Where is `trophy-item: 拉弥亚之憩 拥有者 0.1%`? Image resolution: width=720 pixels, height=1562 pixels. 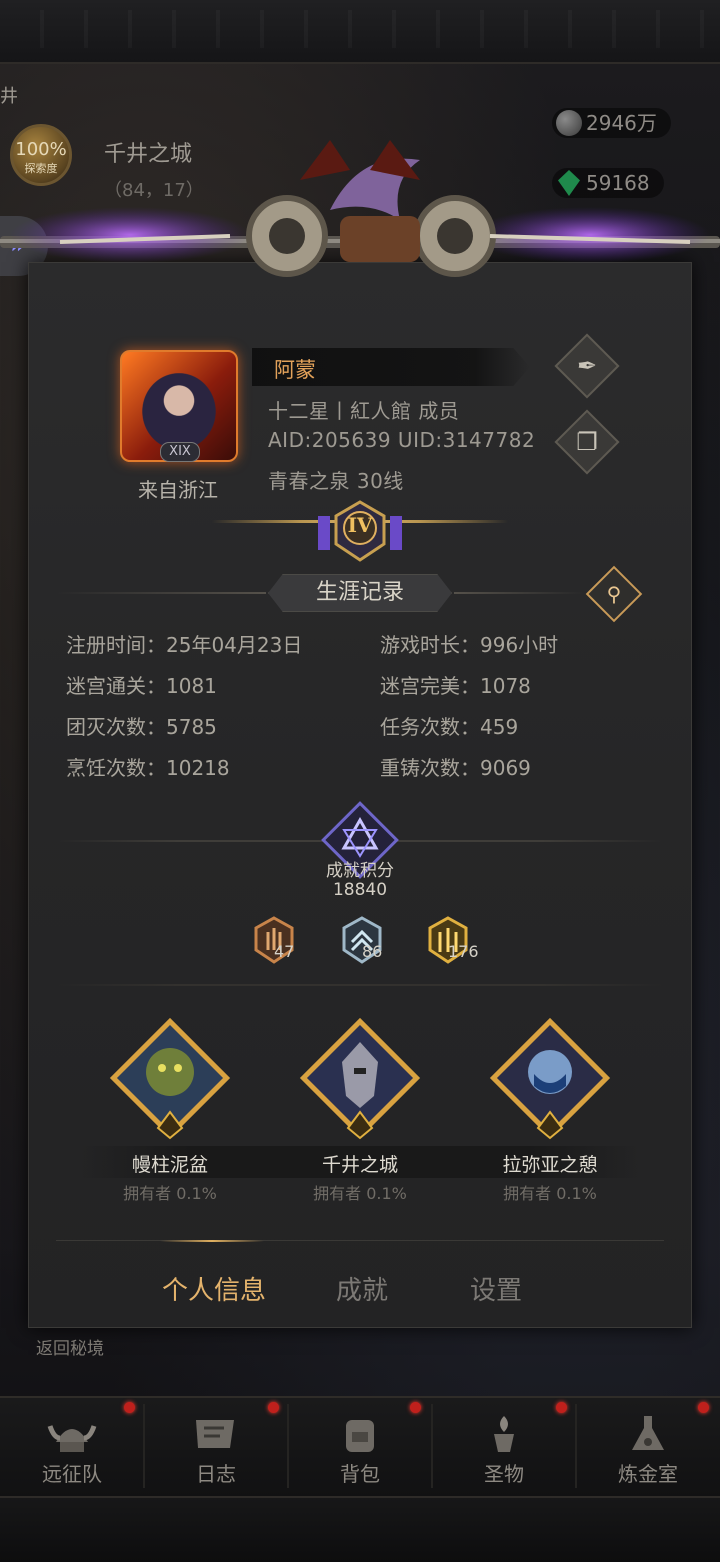
trophy-item: 拉弥亚之憩 拥有者 0.1% is located at coordinates (550, 1104).